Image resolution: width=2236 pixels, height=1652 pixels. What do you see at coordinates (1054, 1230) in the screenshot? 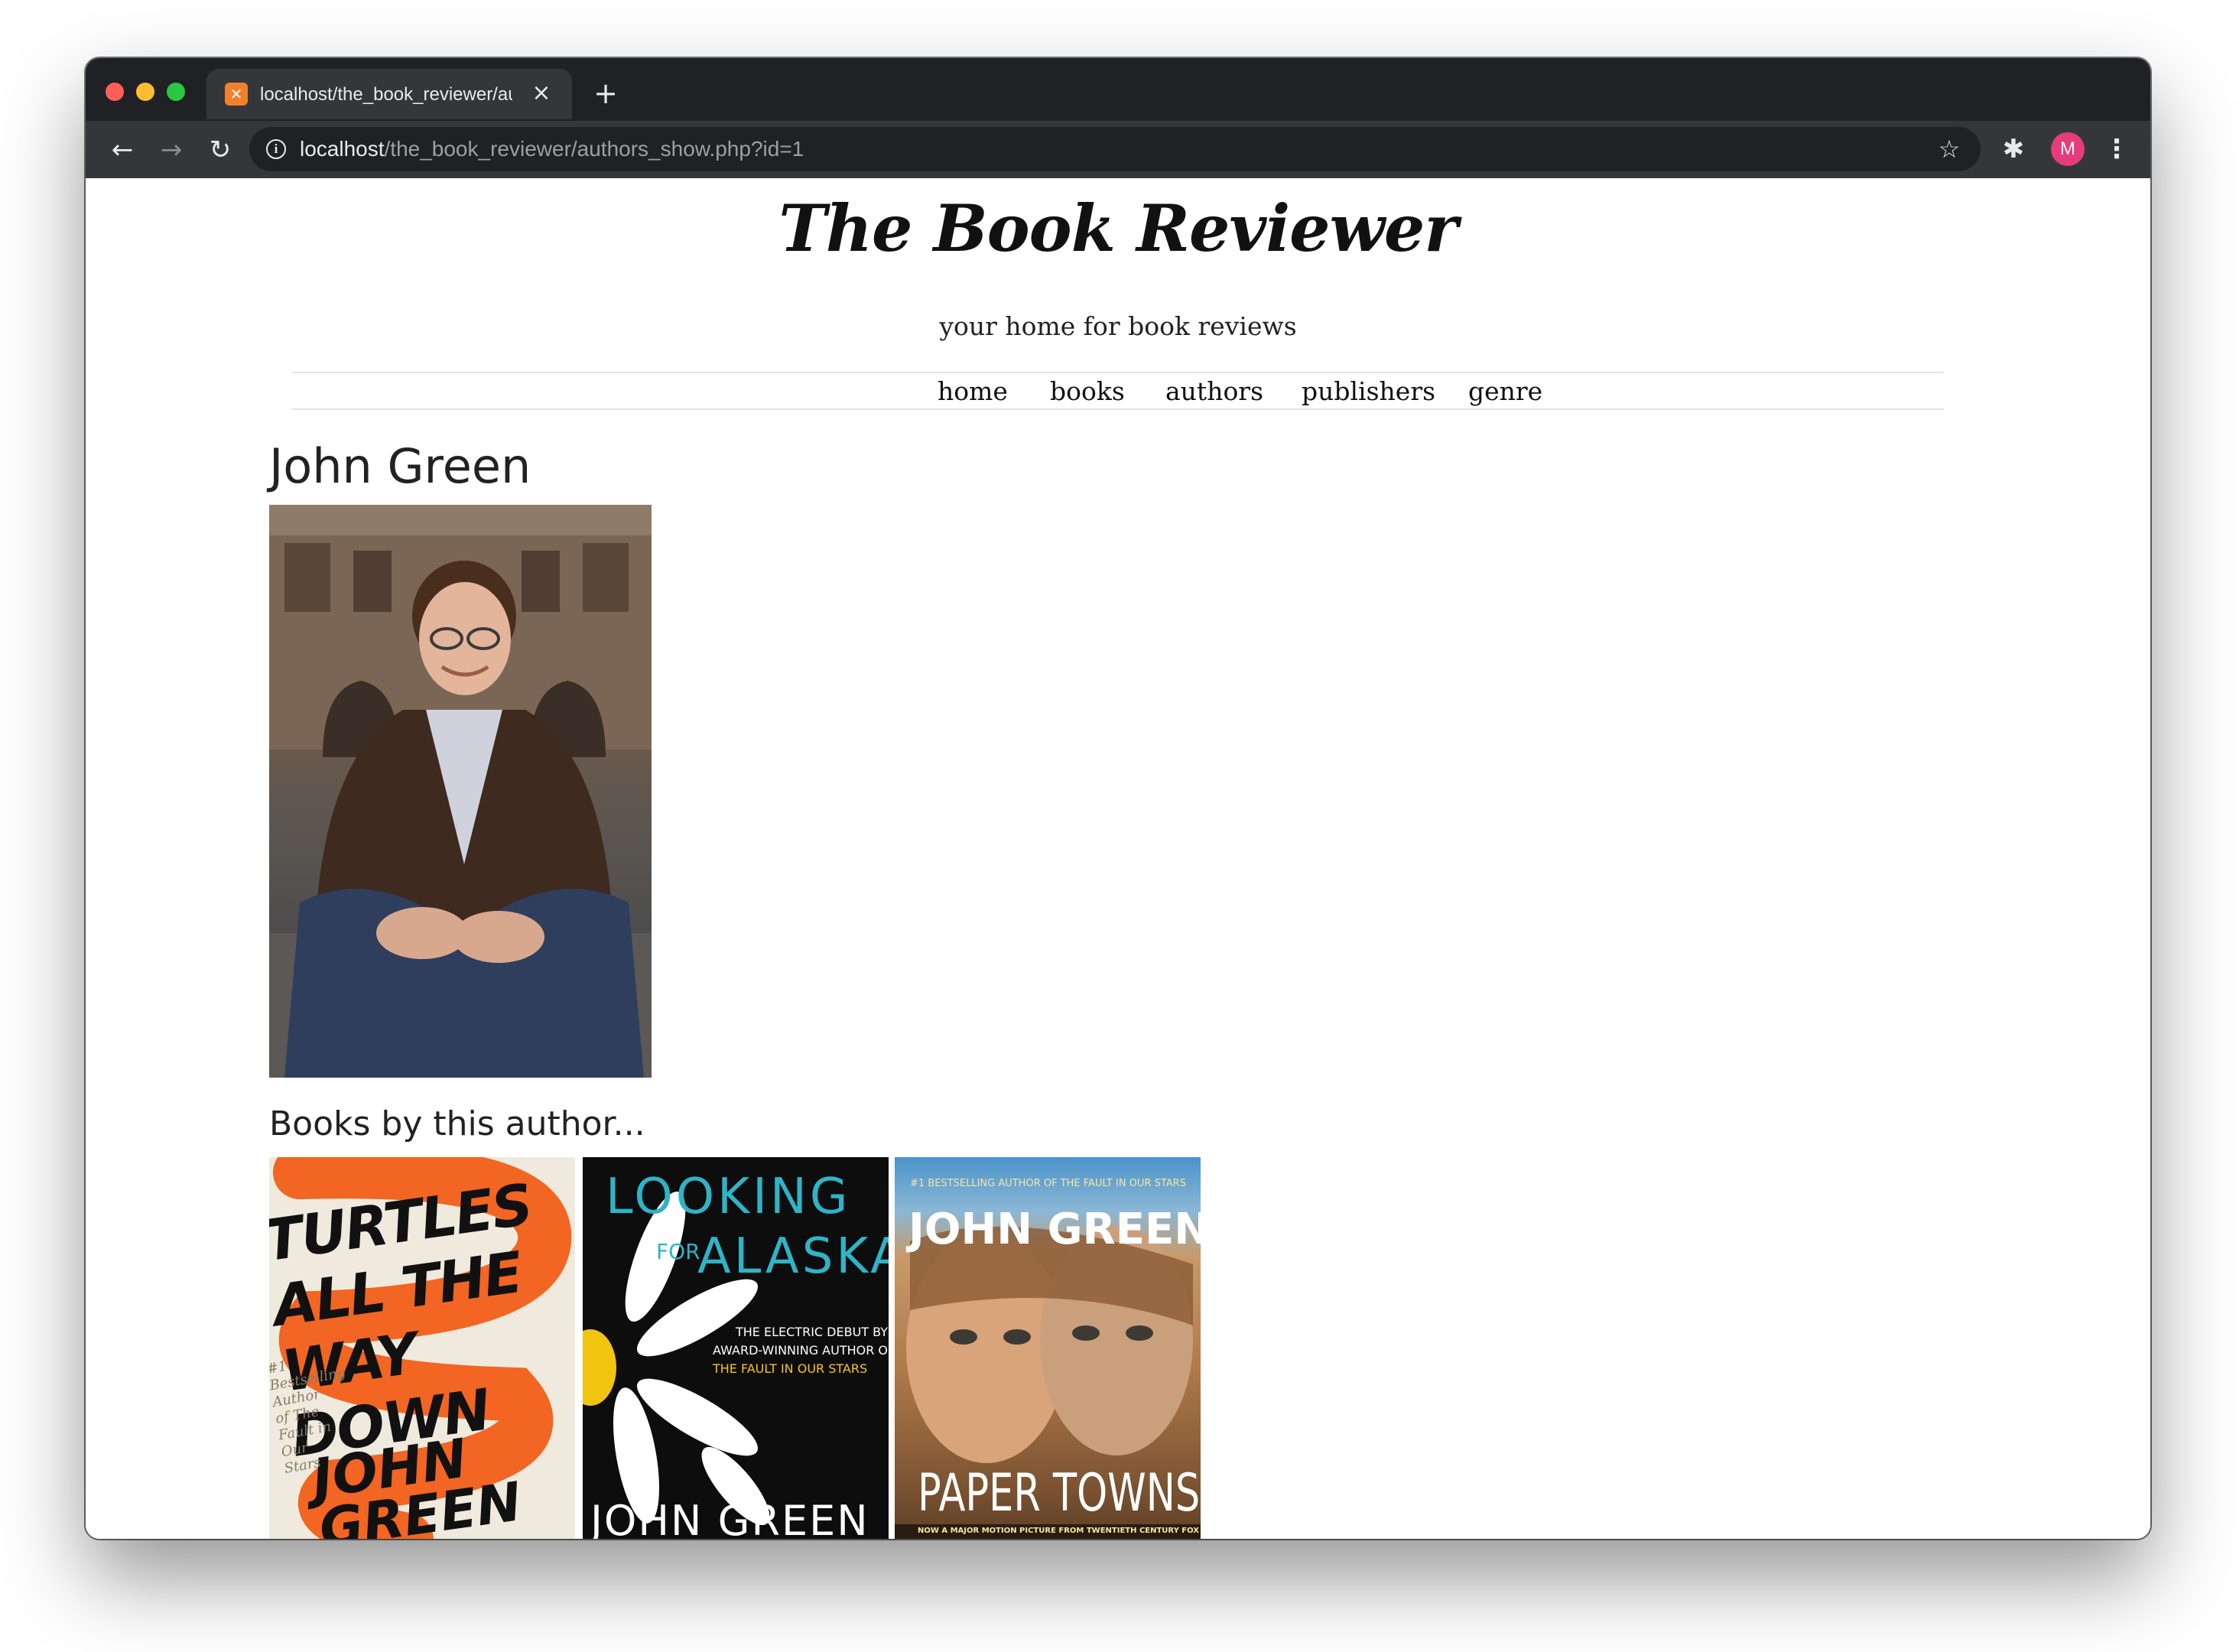
I see `book3-author: JOHN GREEN` at bounding box center [1054, 1230].